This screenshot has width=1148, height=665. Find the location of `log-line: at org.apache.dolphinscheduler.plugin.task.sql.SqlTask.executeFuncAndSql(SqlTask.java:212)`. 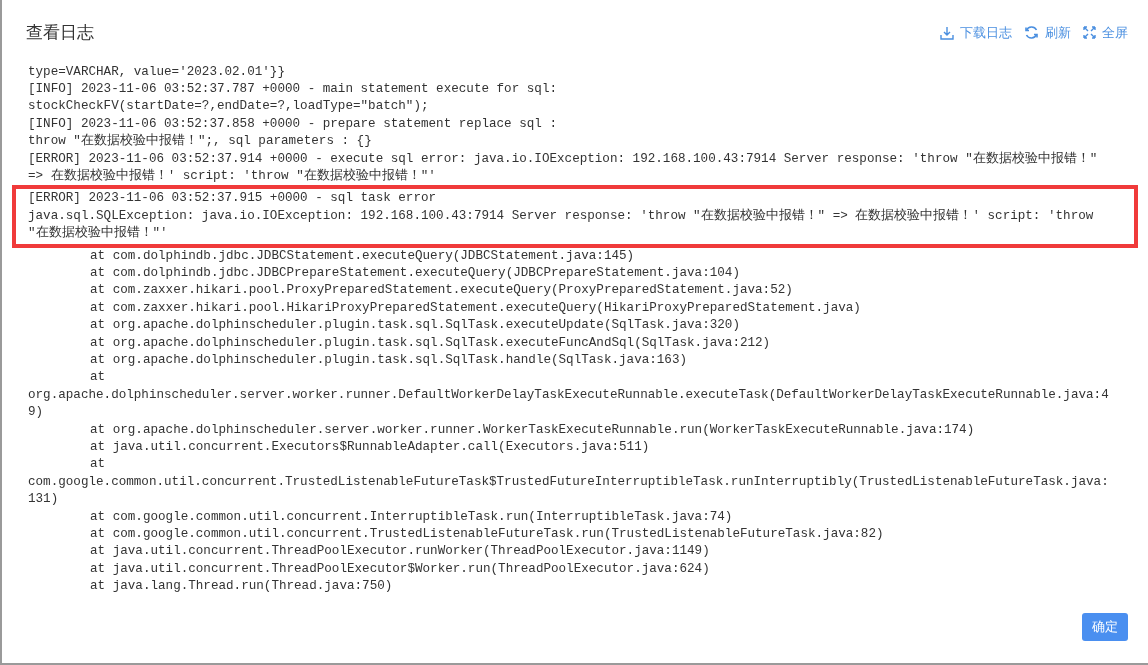

log-line: at org.apache.dolphinscheduler.plugin.task.sql.SqlTask.executeFuncAndSql(SqlTask.java:212) is located at coordinates (430, 343).